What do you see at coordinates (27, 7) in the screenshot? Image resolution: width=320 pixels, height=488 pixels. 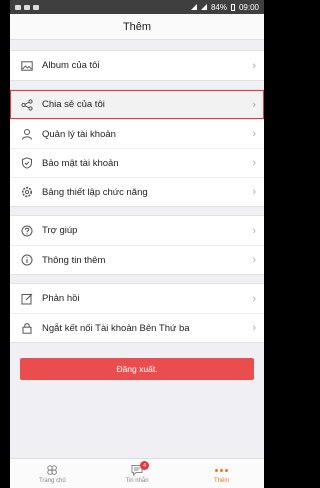 I see `image-notification-icon` at bounding box center [27, 7].